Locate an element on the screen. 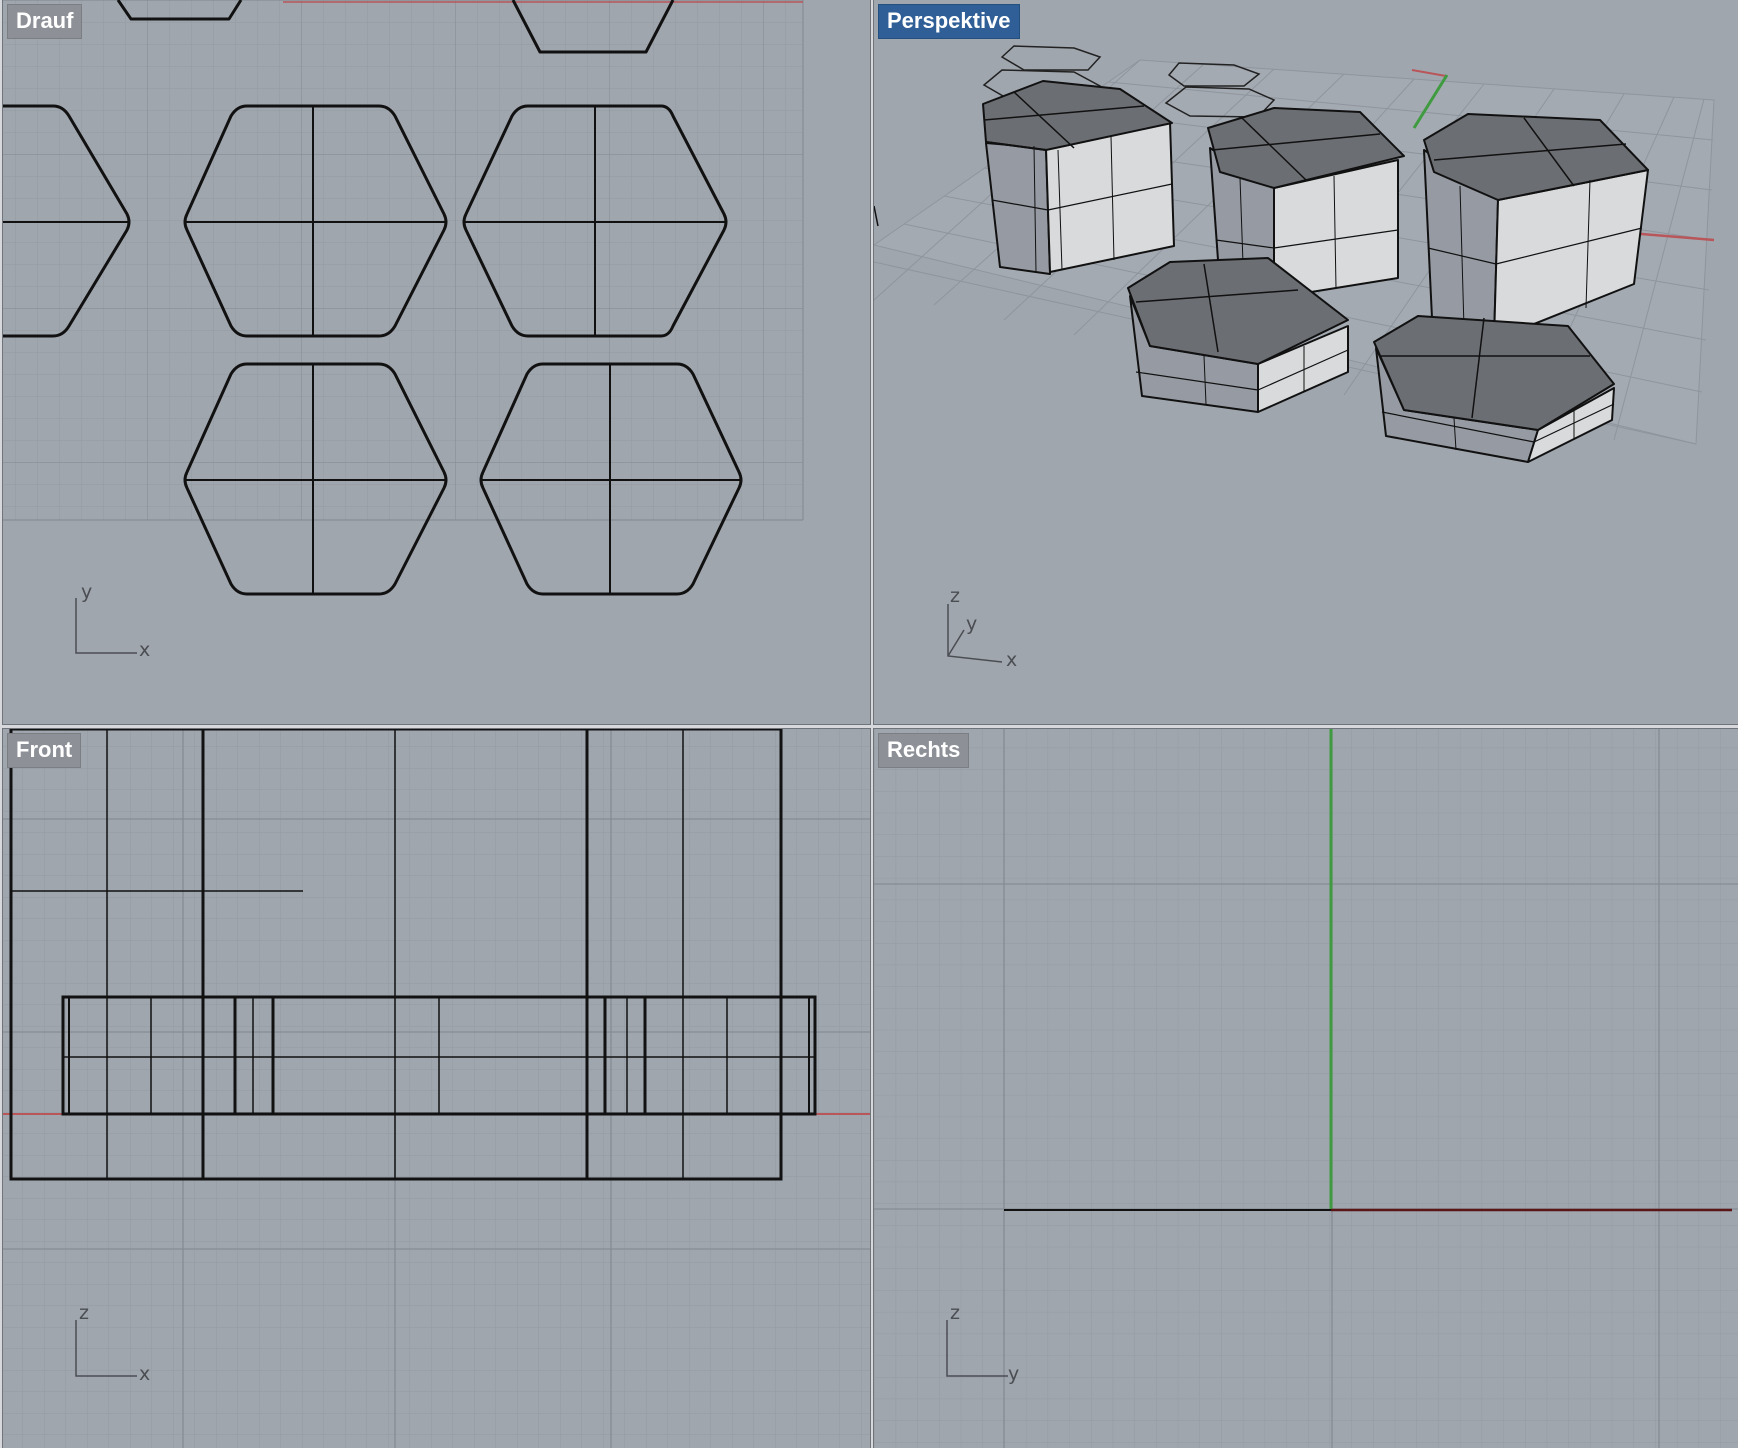  viewport-title-right: Rechts is located at coordinates (924, 750).